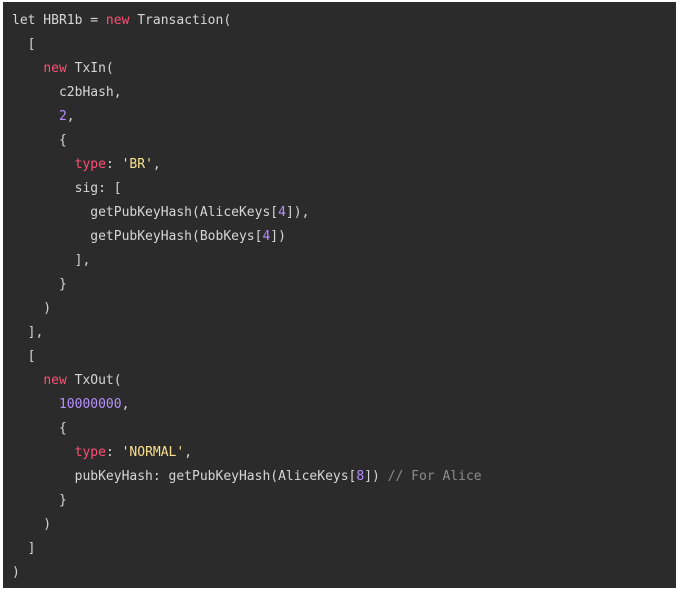  I want to click on code-token: TxIn(, so click(90, 68).